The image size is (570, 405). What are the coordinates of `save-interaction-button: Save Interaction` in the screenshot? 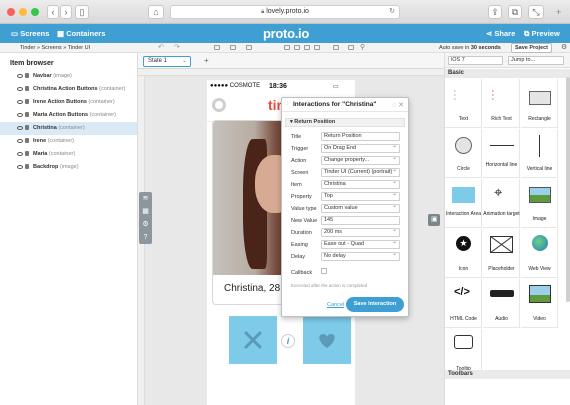 It's located at (375, 304).